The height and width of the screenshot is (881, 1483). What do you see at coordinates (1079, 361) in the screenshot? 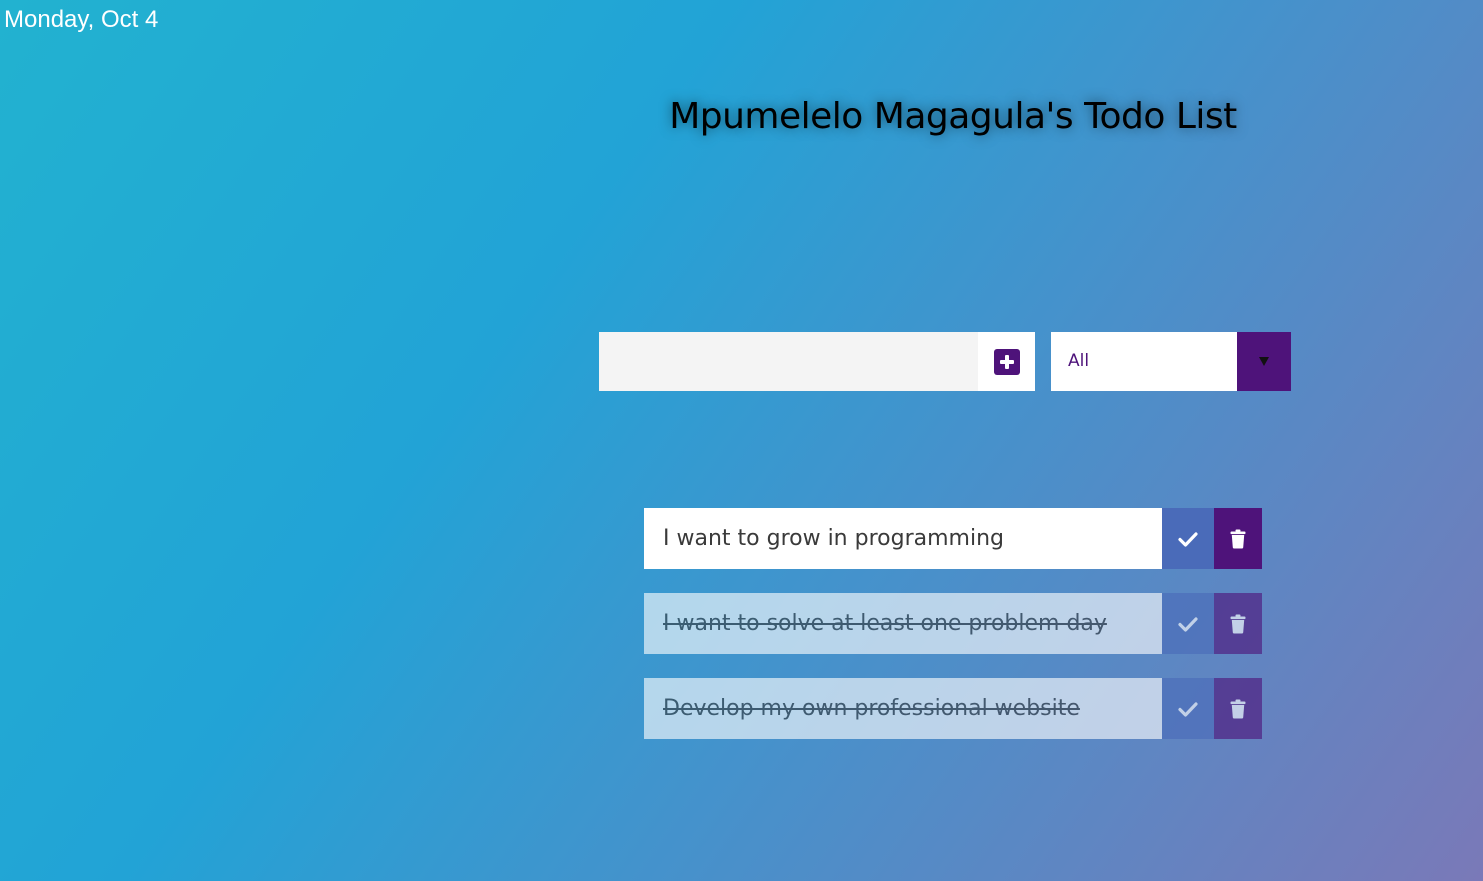
I see `filter-selected-value: All` at bounding box center [1079, 361].